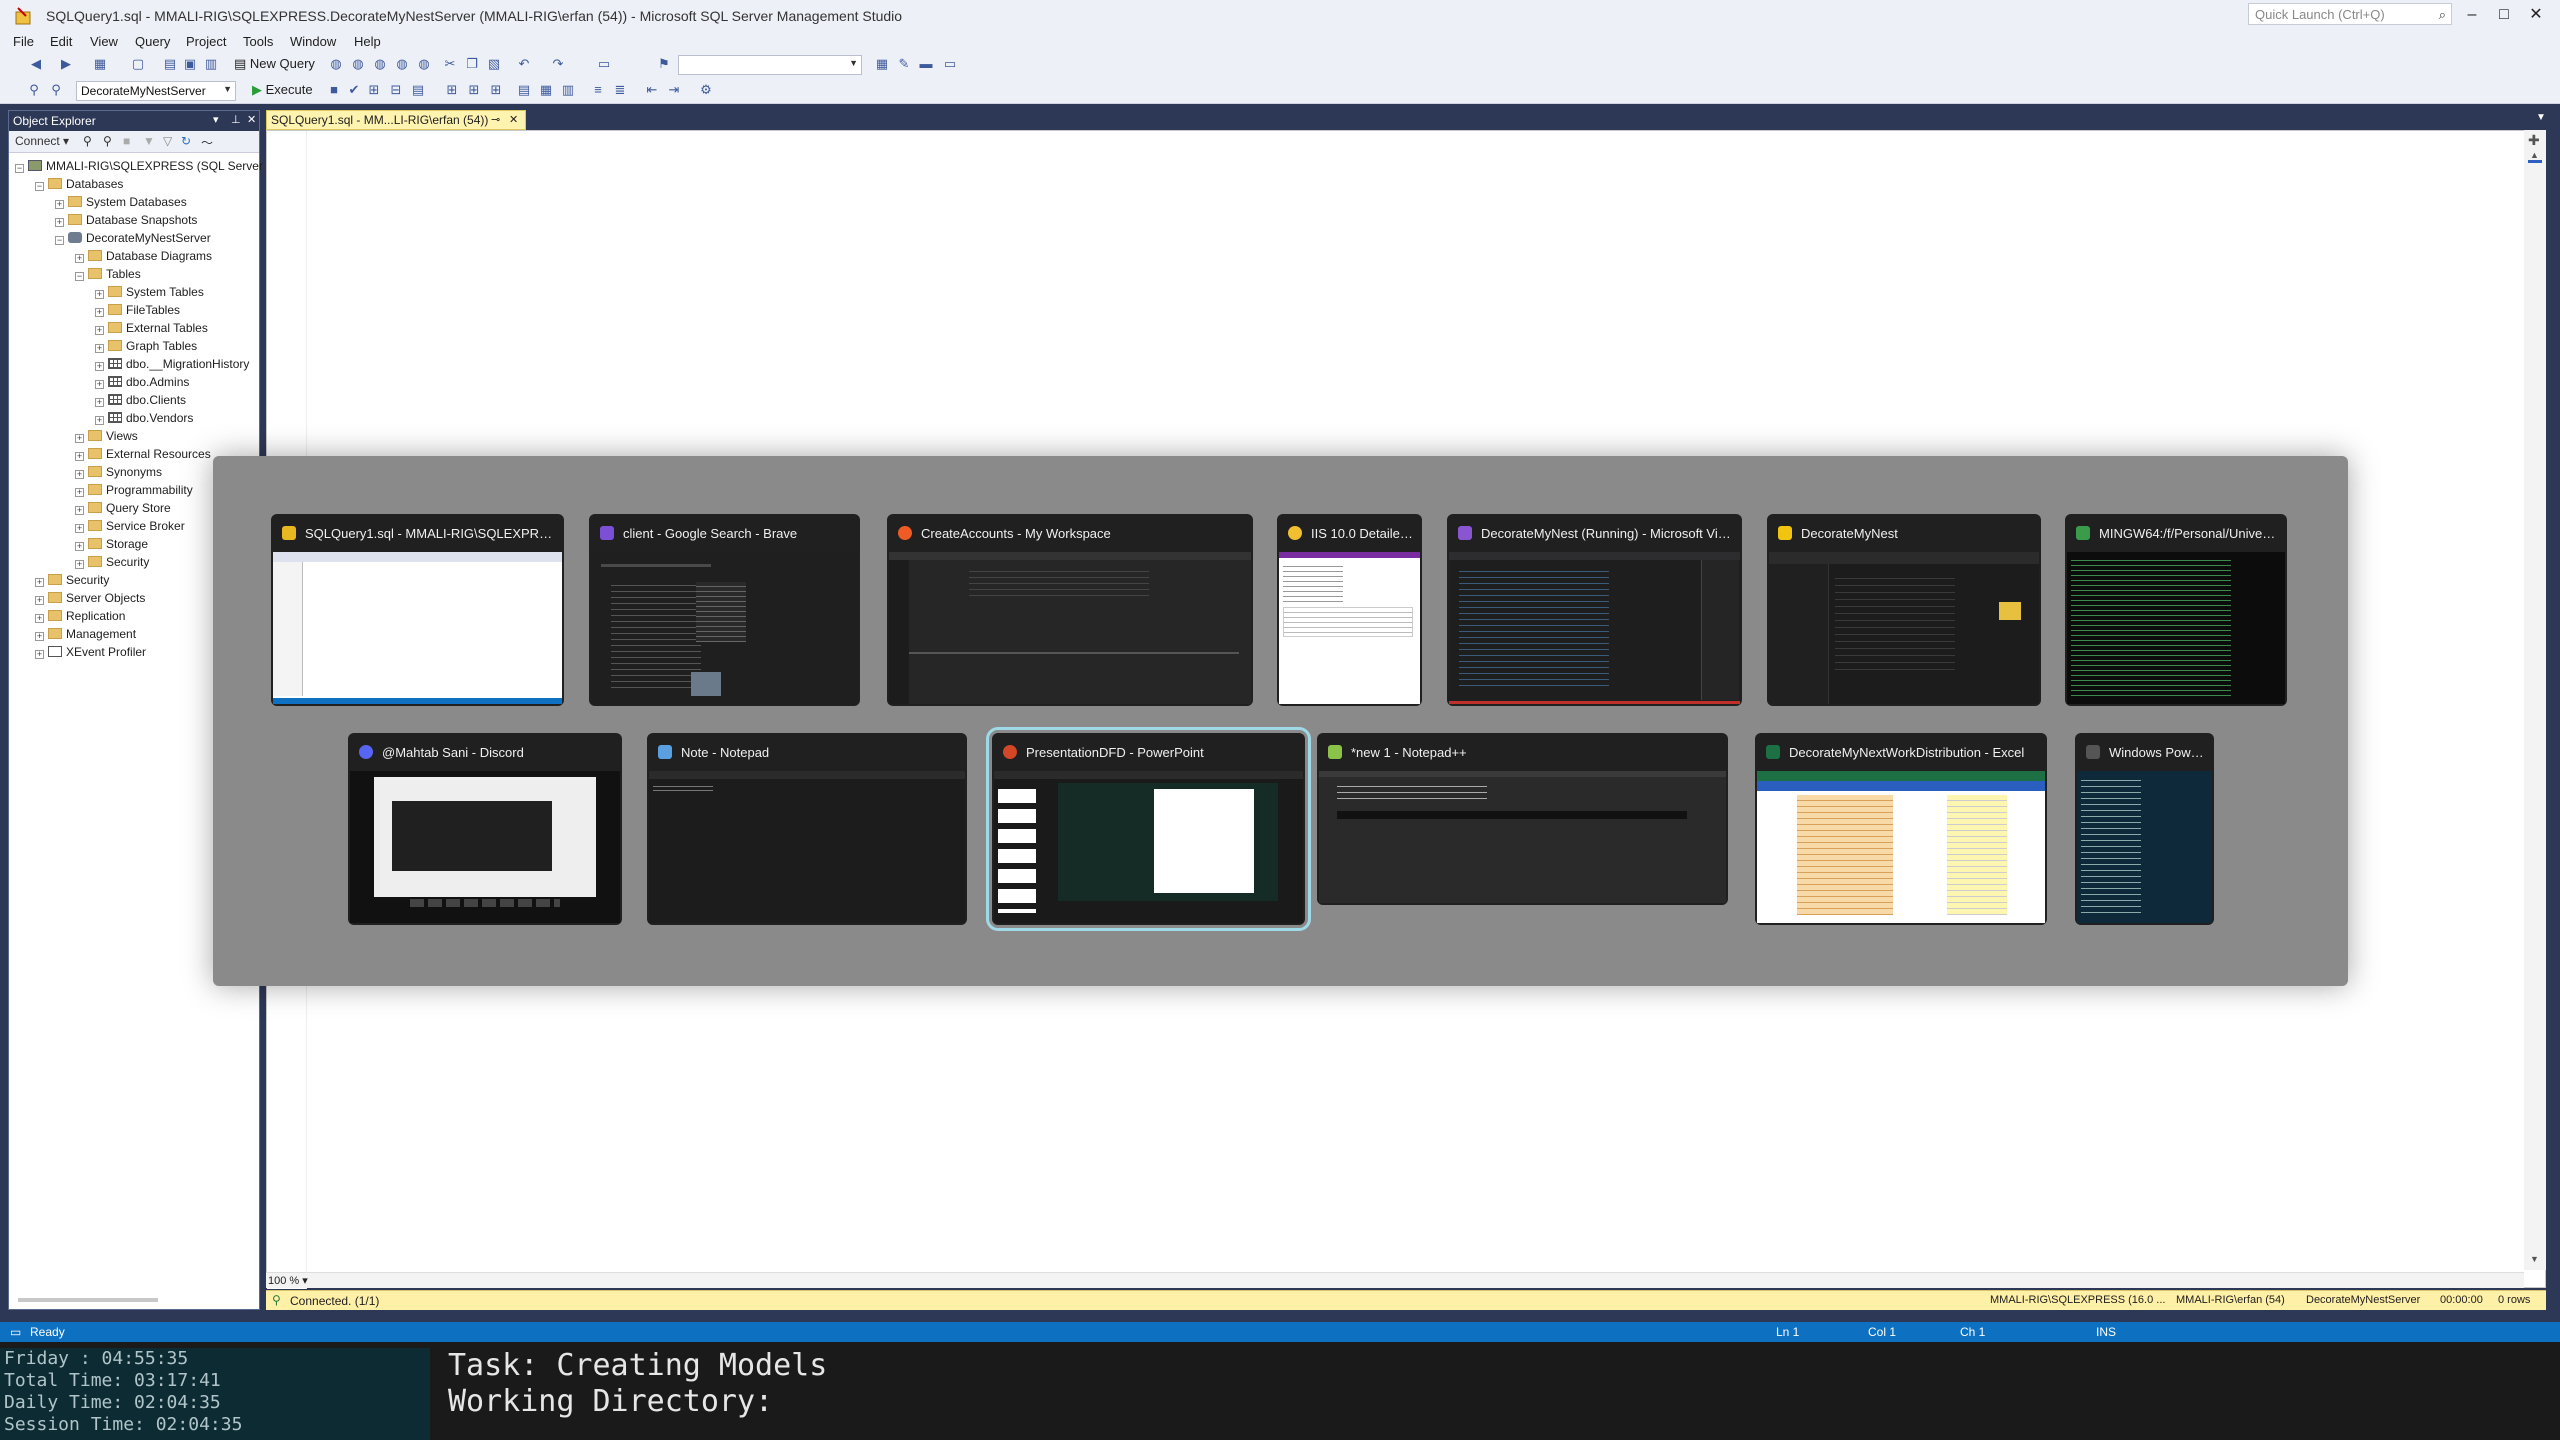 The height and width of the screenshot is (1440, 2560). What do you see at coordinates (142, 382) in the screenshot?
I see `tree-node-admins: + dbo.Admins` at bounding box center [142, 382].